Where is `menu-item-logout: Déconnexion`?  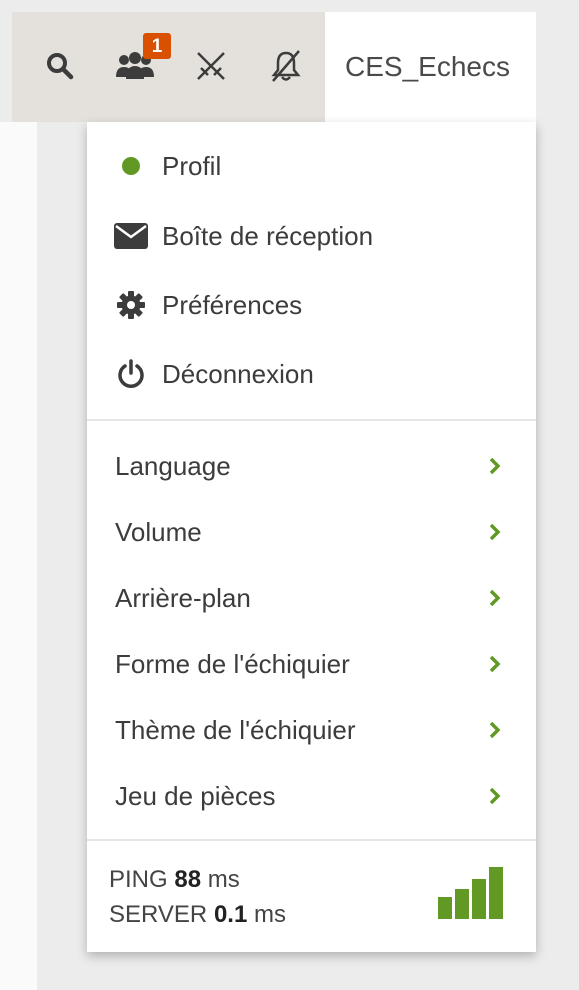
menu-item-logout: Déconnexion is located at coordinates (311, 374).